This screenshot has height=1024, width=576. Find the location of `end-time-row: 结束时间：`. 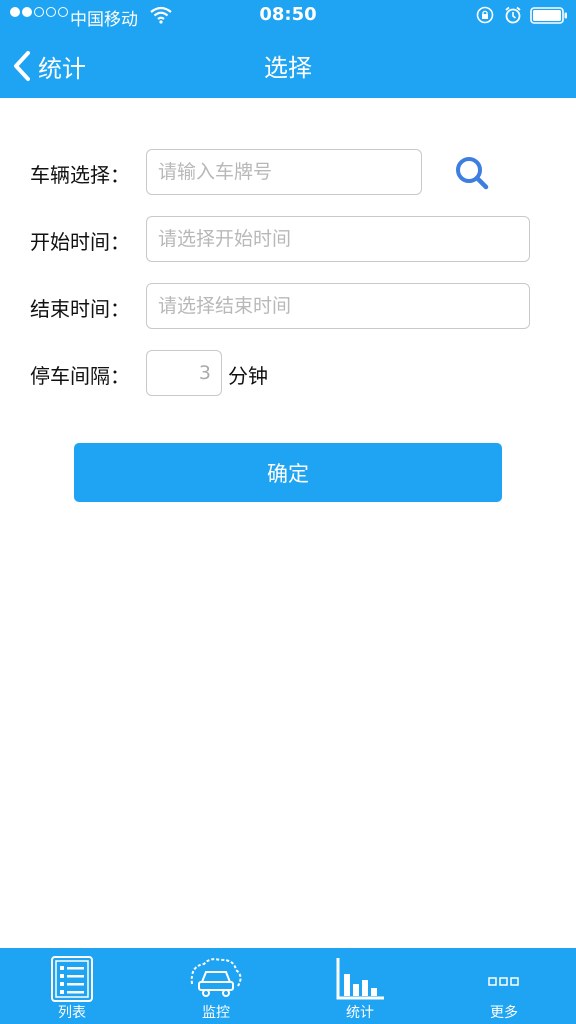

end-time-row: 结束时间： is located at coordinates (288, 308).